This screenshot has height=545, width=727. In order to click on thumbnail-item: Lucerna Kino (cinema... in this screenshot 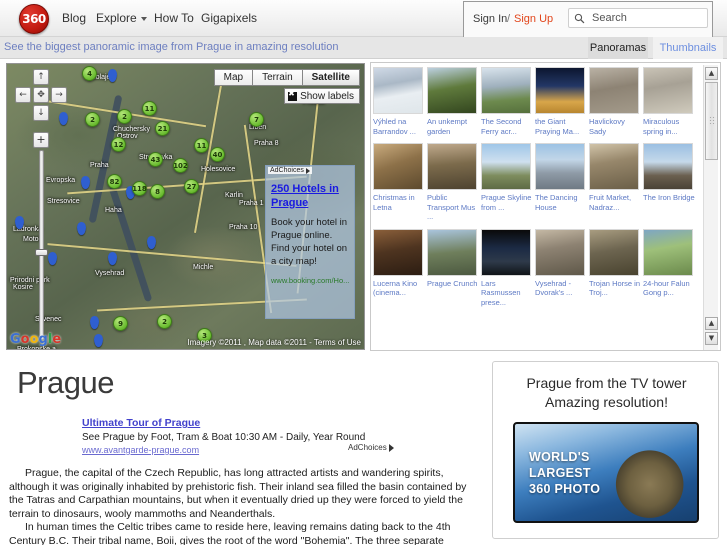, I will do `click(400, 268)`.